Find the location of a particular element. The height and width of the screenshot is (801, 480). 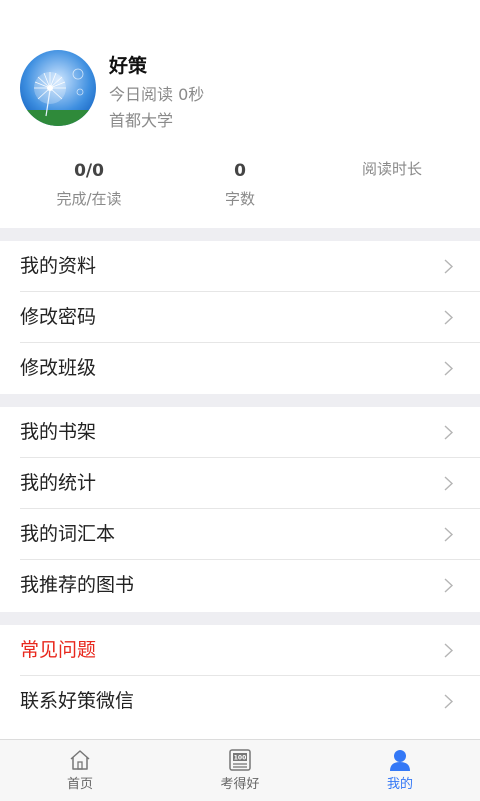

bottom-tab-bar: 首页 100 考得好 我的 is located at coordinates (240, 770).